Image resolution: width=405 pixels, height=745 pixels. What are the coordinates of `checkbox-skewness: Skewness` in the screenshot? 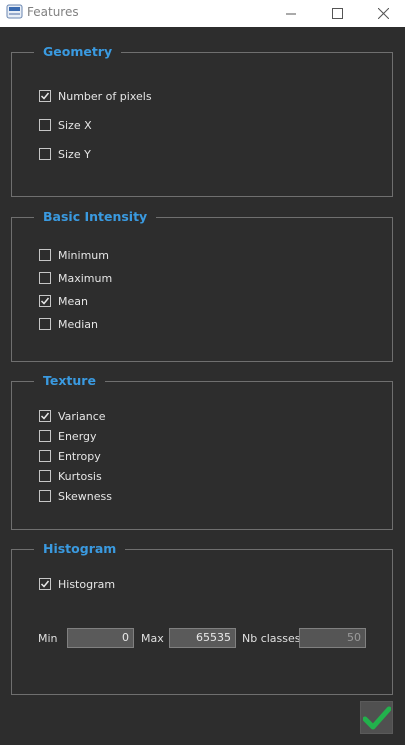 It's located at (75, 496).